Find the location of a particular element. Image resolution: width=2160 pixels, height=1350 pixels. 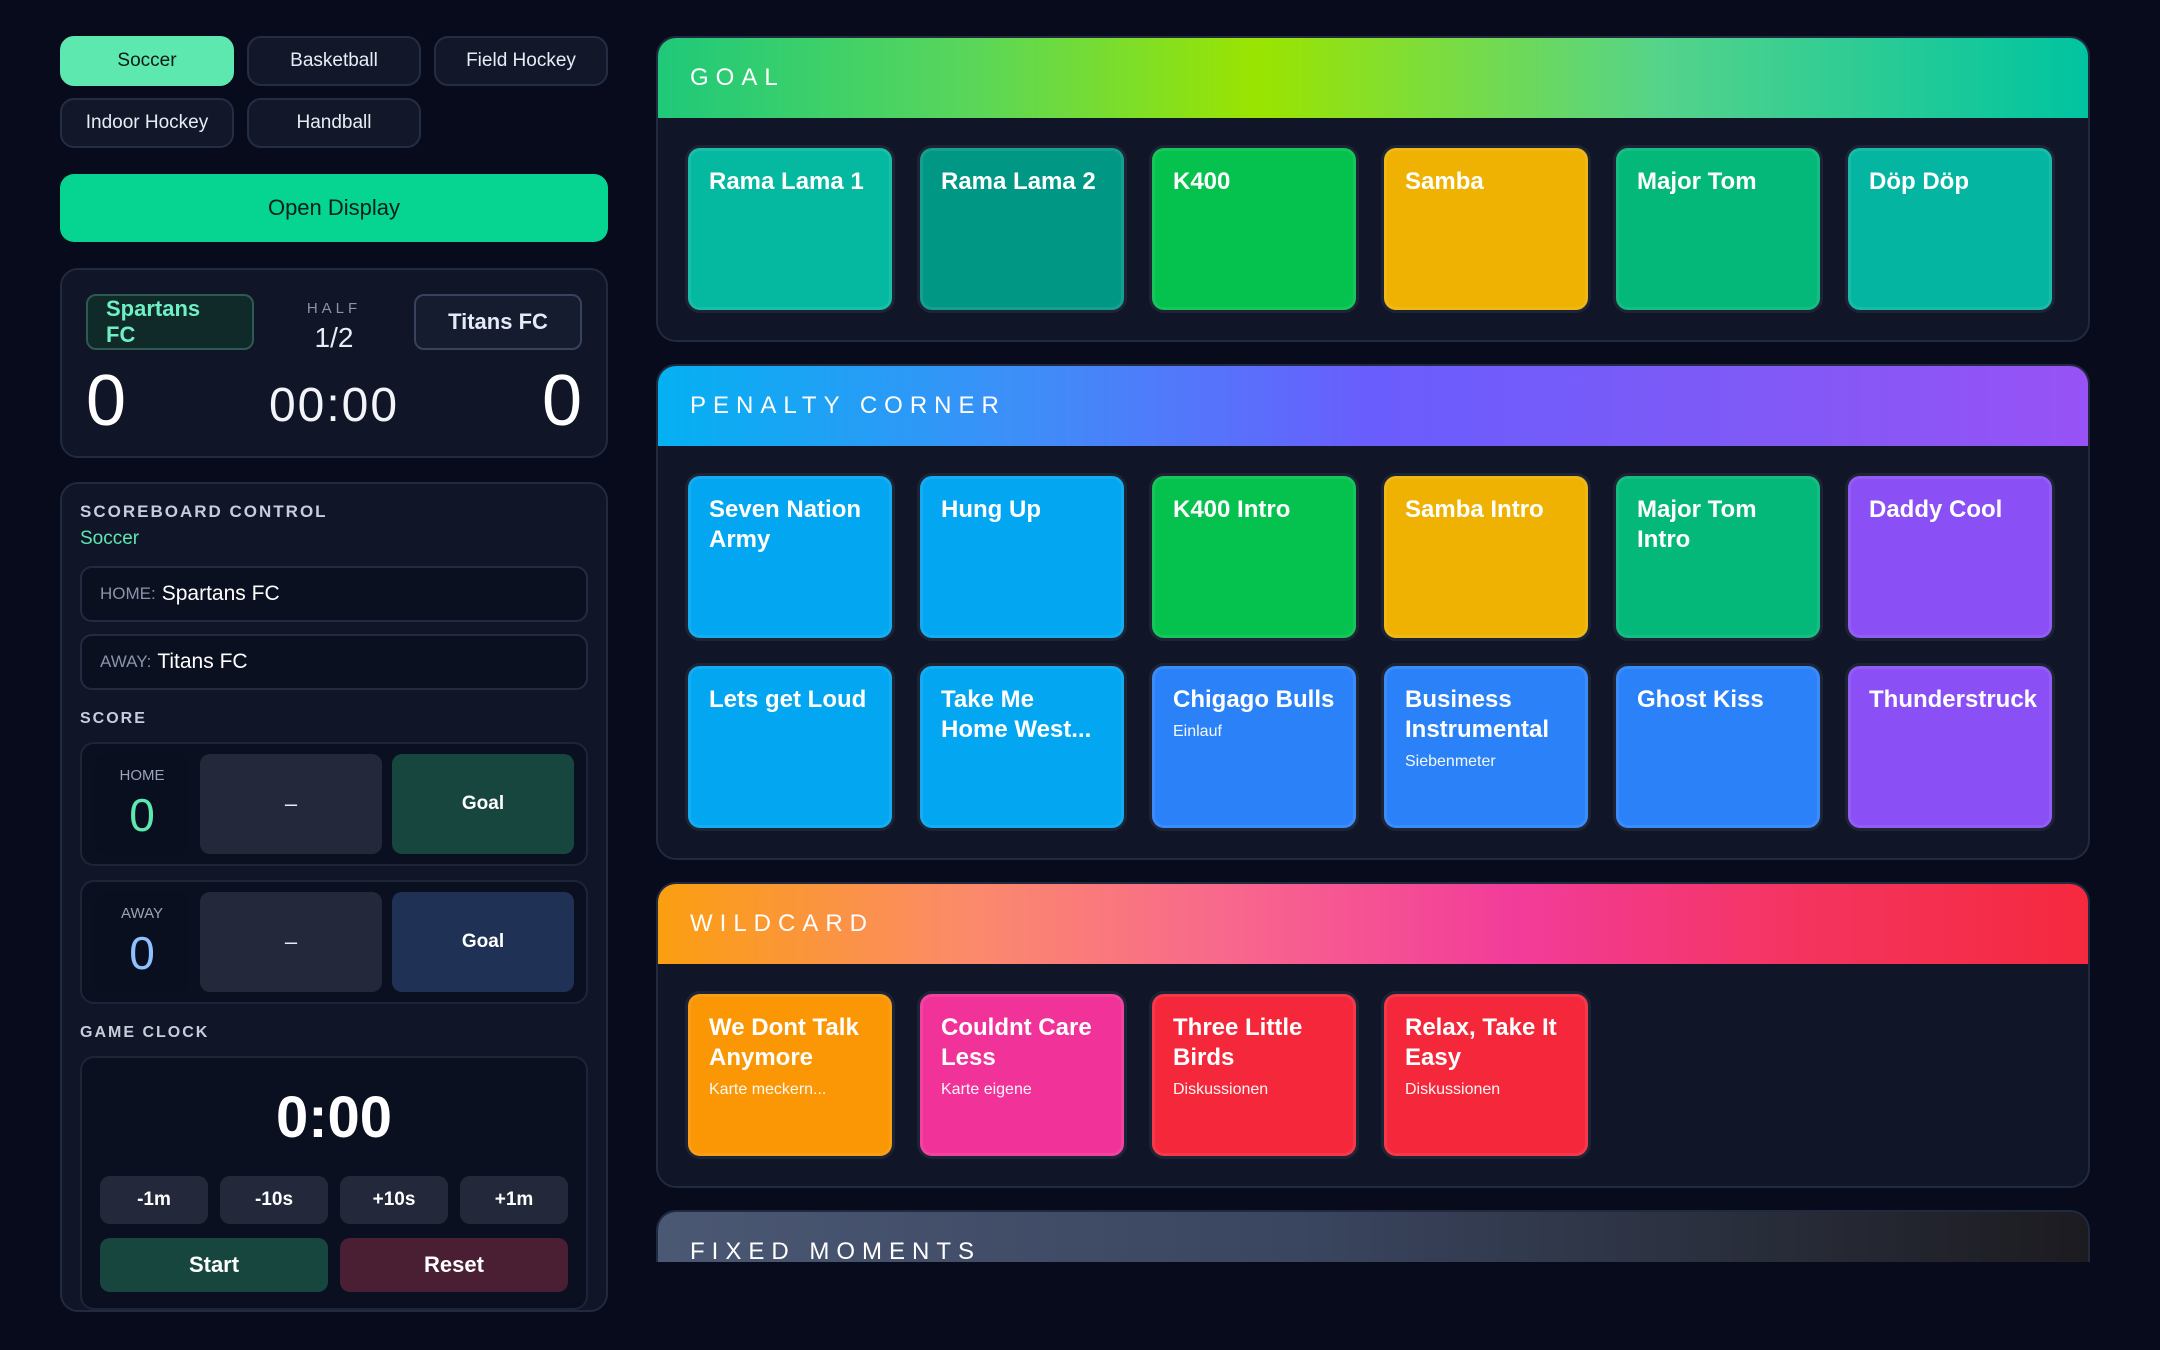

sound-pad-daddy-cool: Daddy Cool is located at coordinates (1950, 557).